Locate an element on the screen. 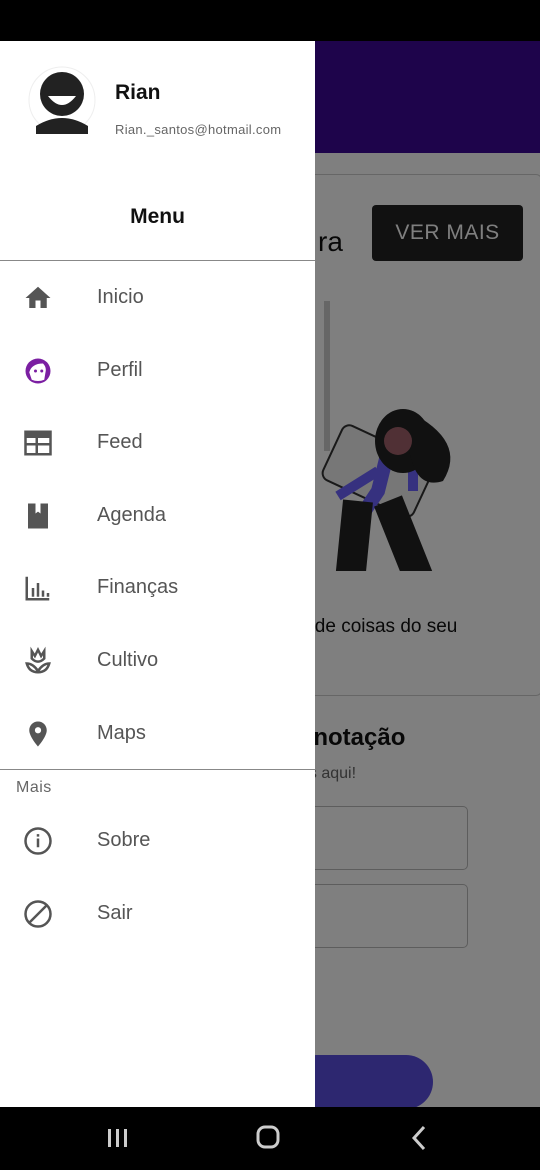 Image resolution: width=540 pixels, height=1170 pixels. menu-item-agenda: Agenda is located at coordinates (157, 515).